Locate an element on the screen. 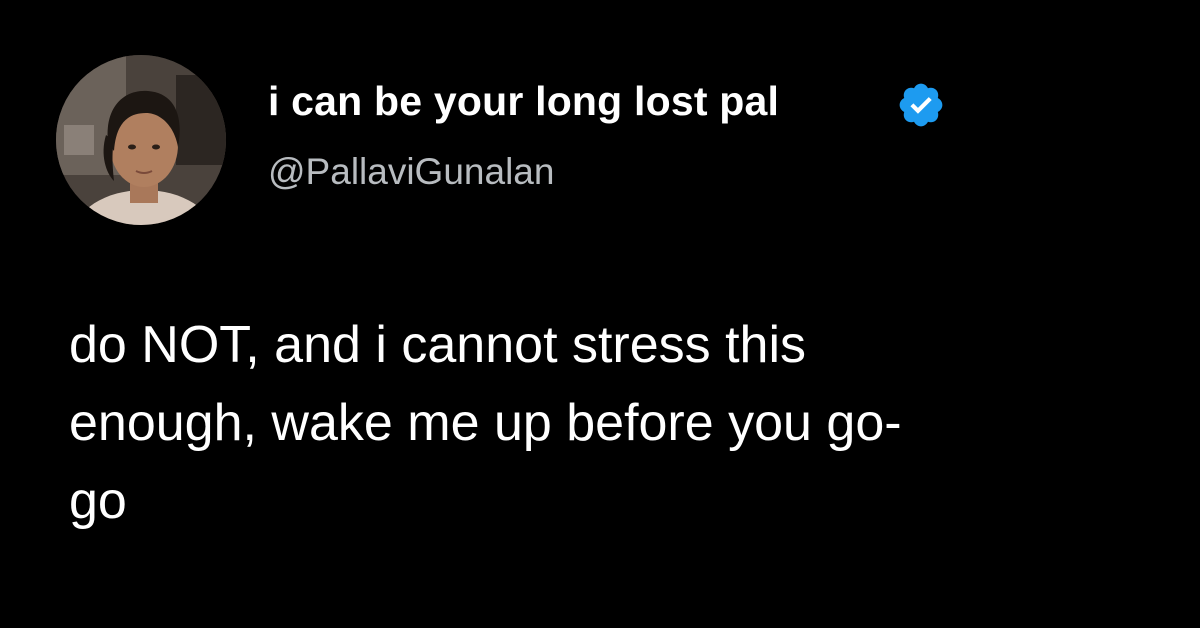 The width and height of the screenshot is (1200, 628). verified-badge-icon is located at coordinates (921, 105).